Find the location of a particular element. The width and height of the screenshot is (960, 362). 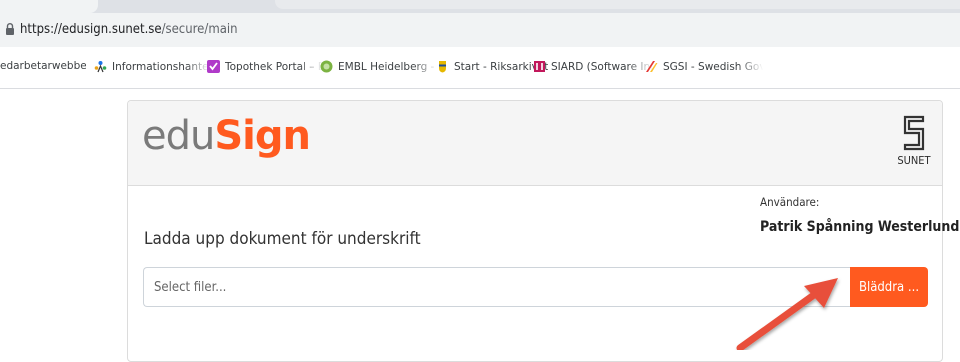

bookmark-siard: SIARD (Software Inde is located at coordinates (593, 66).